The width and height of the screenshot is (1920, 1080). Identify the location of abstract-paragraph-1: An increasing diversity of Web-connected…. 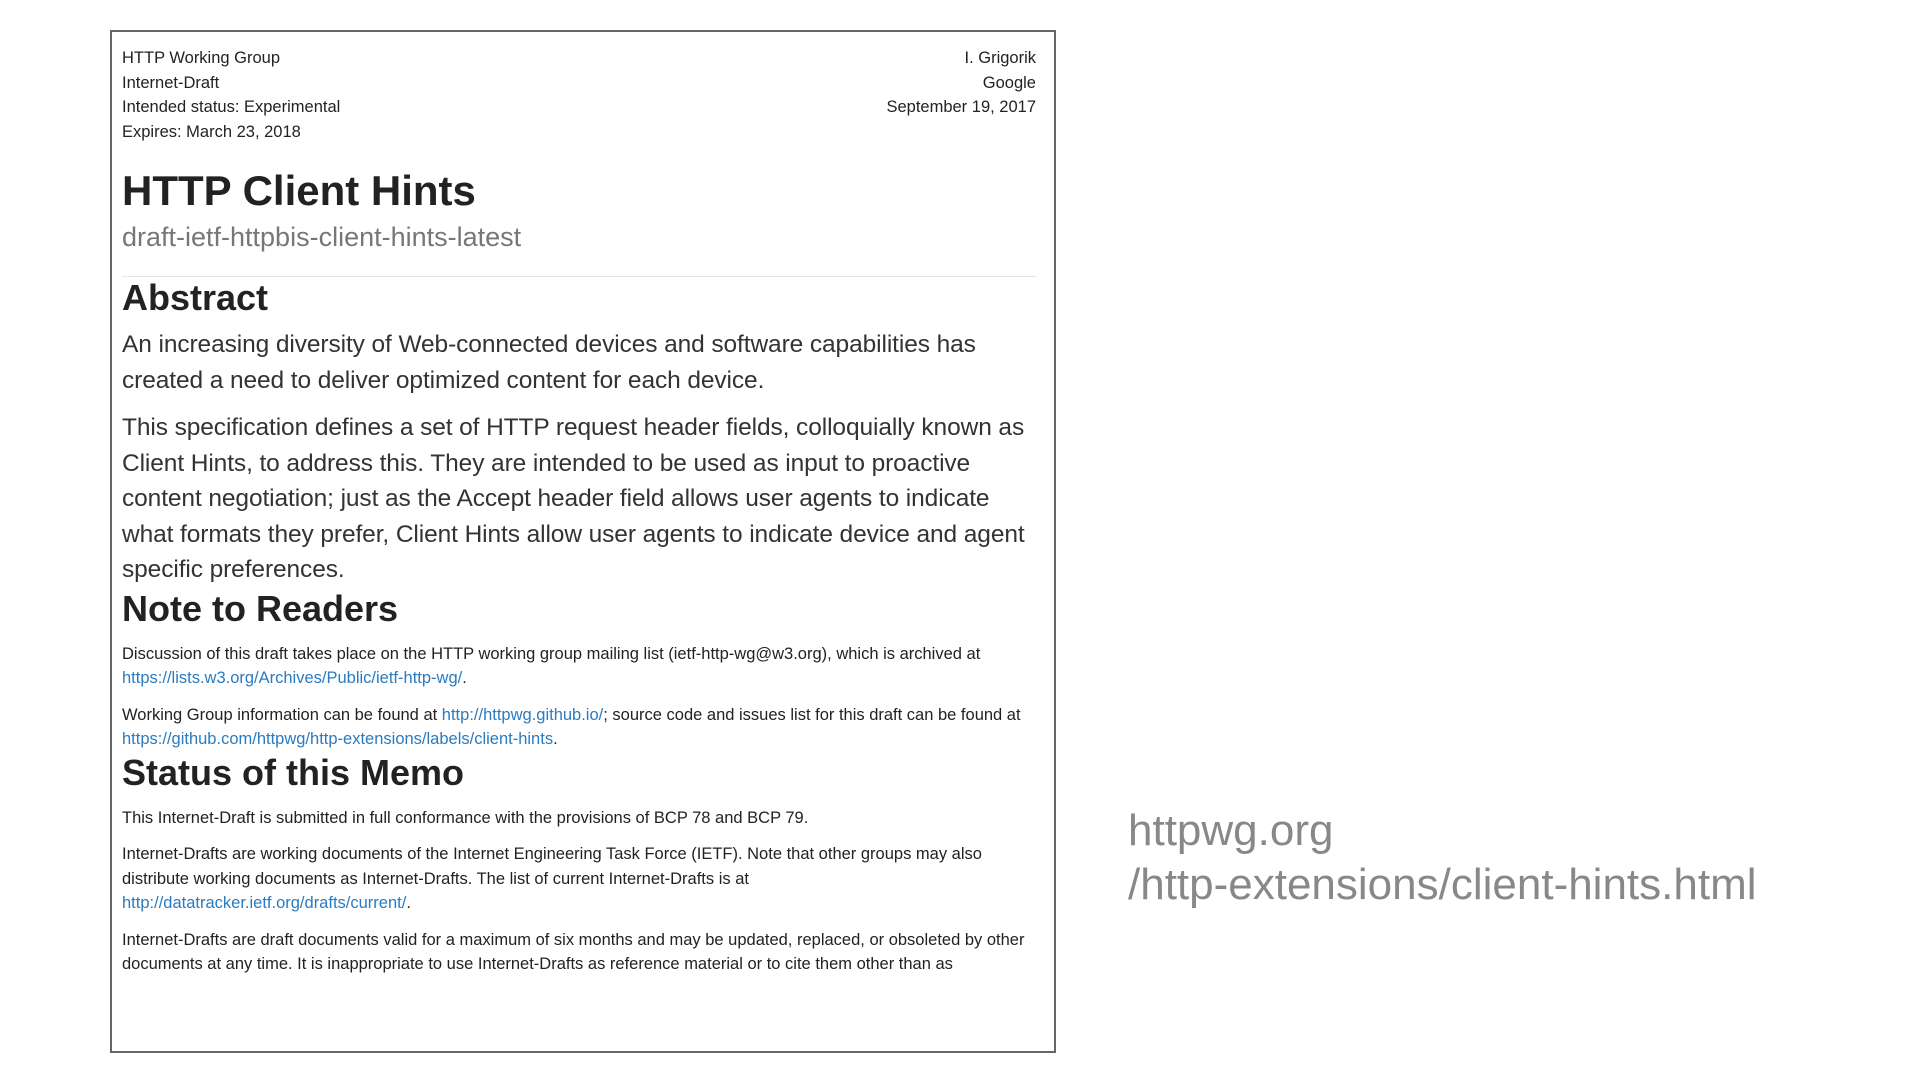
(549, 362).